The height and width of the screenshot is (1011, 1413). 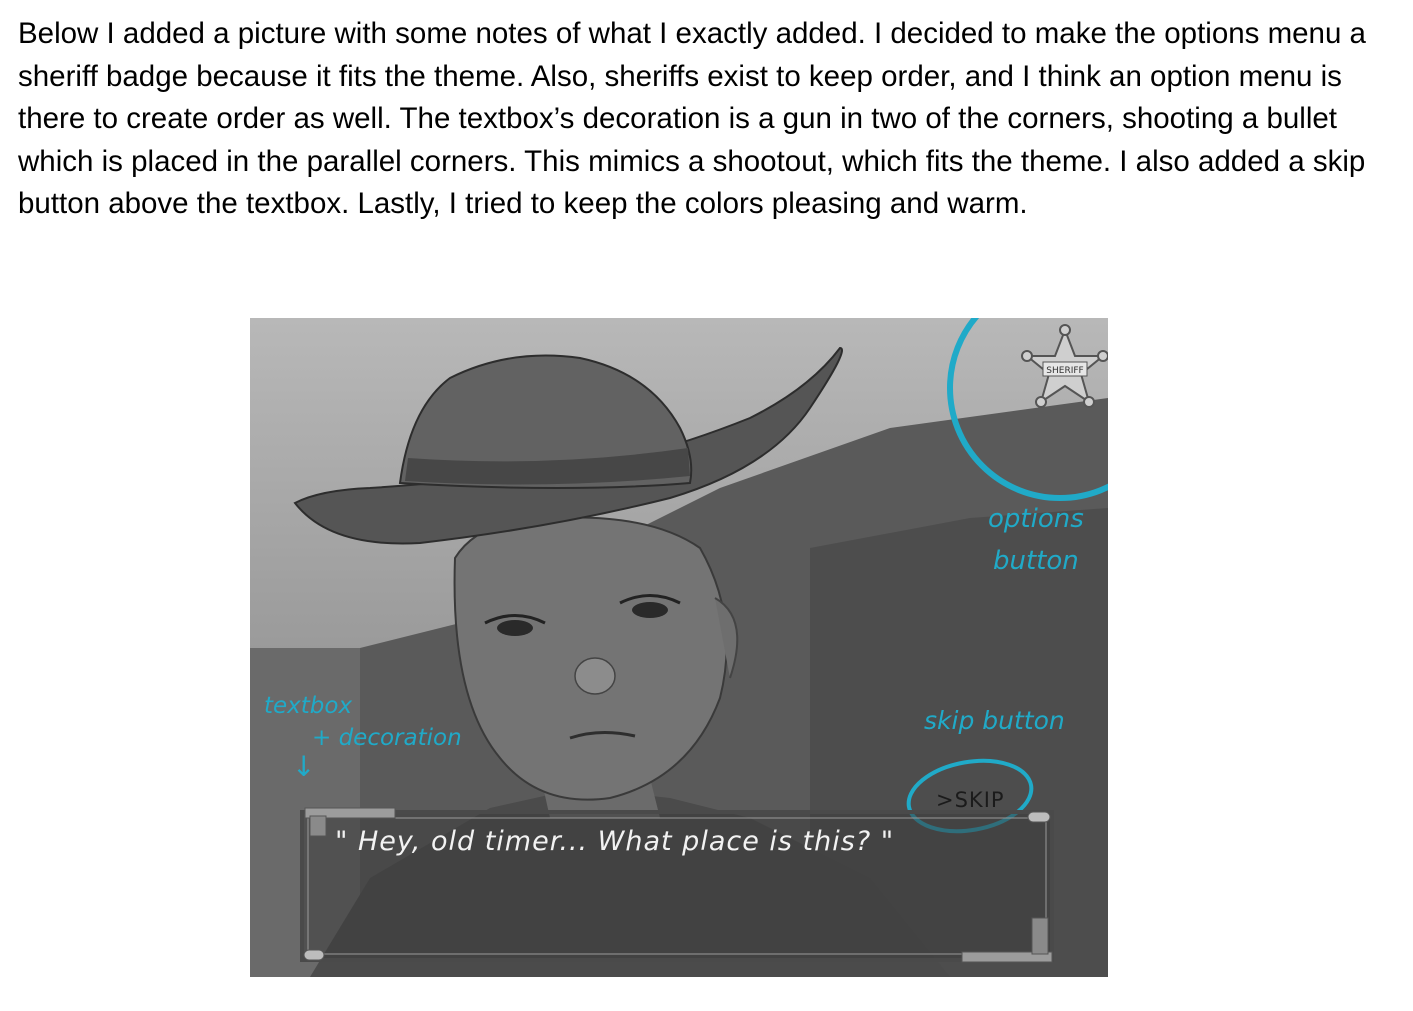 What do you see at coordinates (1036, 540) in the screenshot?
I see `options-button-annotation: options button` at bounding box center [1036, 540].